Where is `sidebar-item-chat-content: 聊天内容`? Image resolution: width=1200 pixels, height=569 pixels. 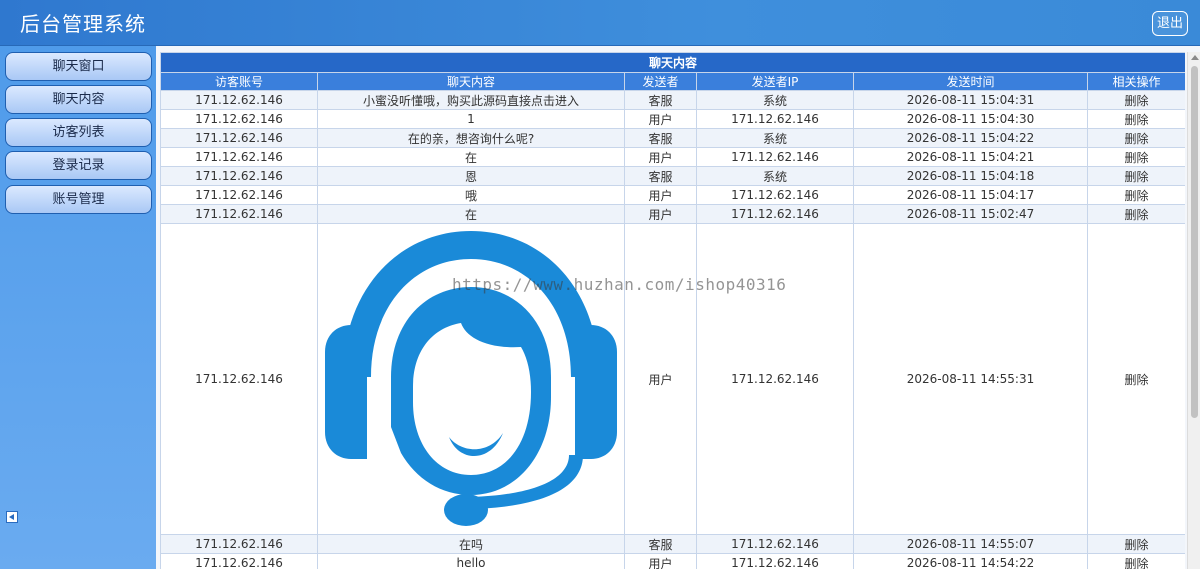
sidebar-item-chat-content: 聊天内容 is located at coordinates (78, 99).